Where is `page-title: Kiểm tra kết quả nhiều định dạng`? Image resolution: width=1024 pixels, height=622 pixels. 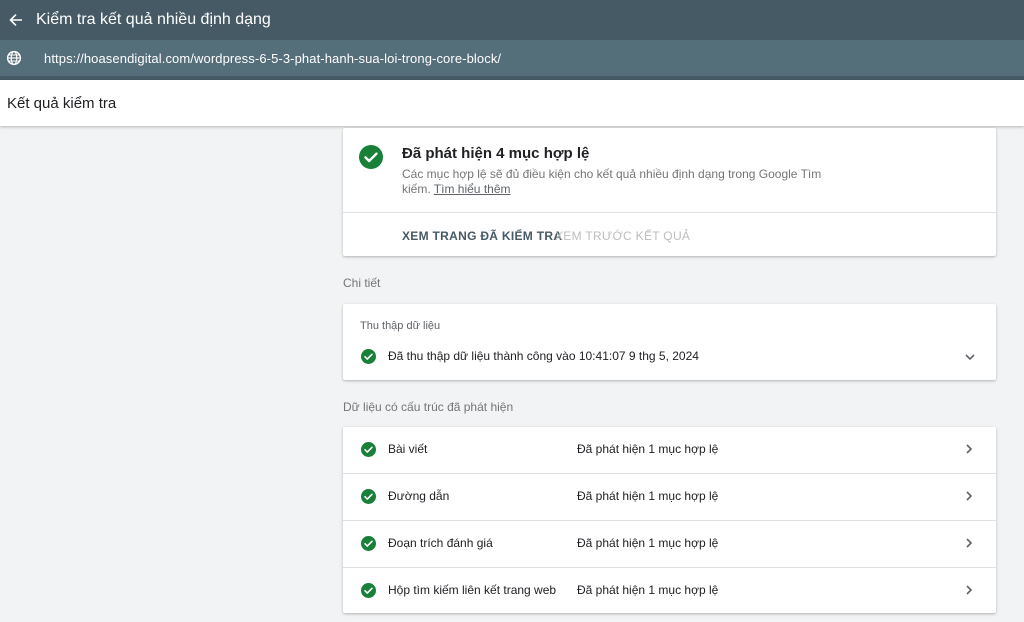
page-title: Kiểm tra kết quả nhiều định dạng is located at coordinates (153, 19).